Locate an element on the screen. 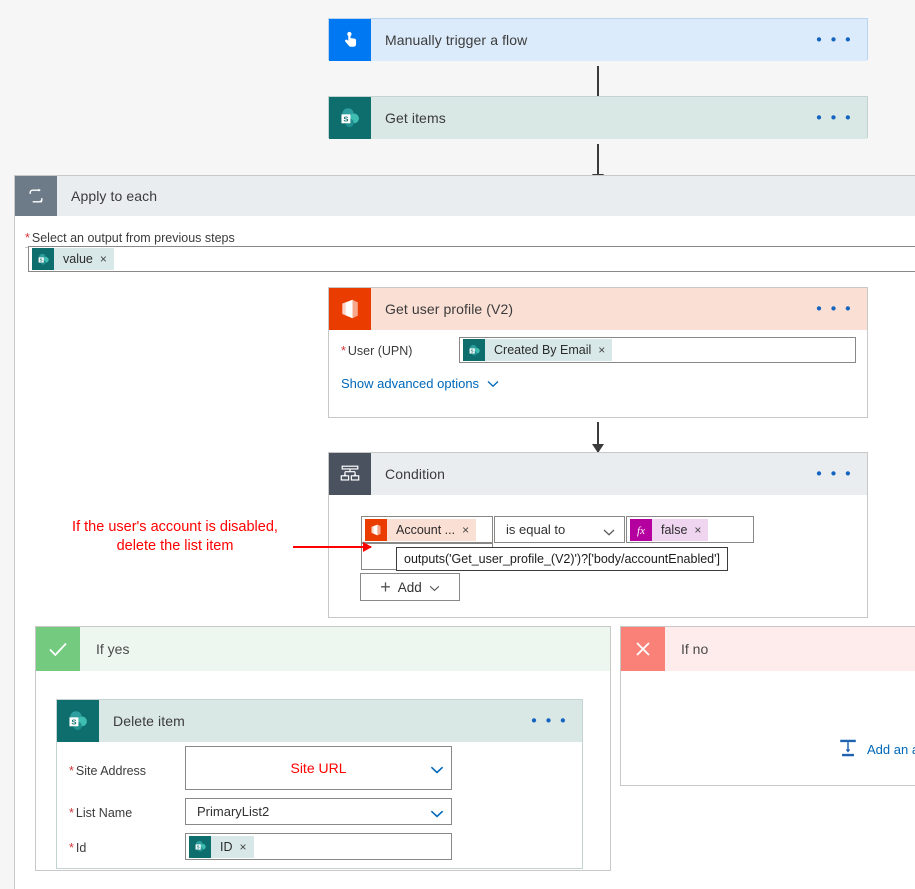 The height and width of the screenshot is (889, 915). annotation-arrow is located at coordinates (332, 547).